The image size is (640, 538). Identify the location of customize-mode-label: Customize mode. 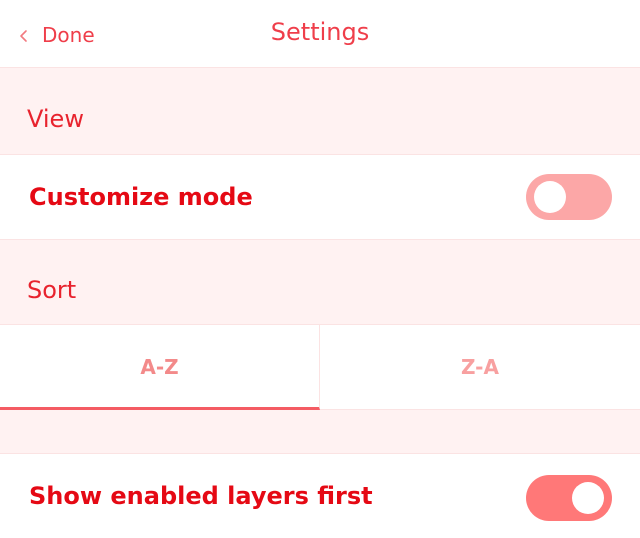
(141, 197).